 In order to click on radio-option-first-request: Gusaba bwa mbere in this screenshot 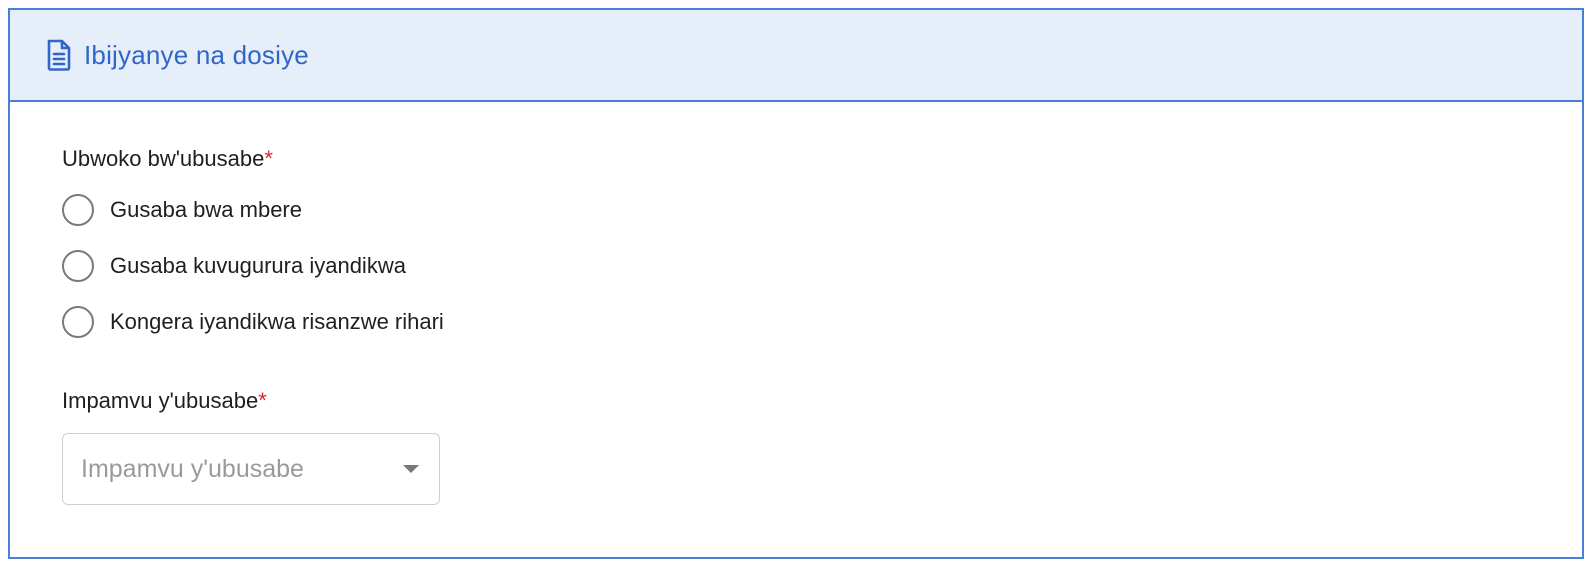, I will do `click(182, 210)`.